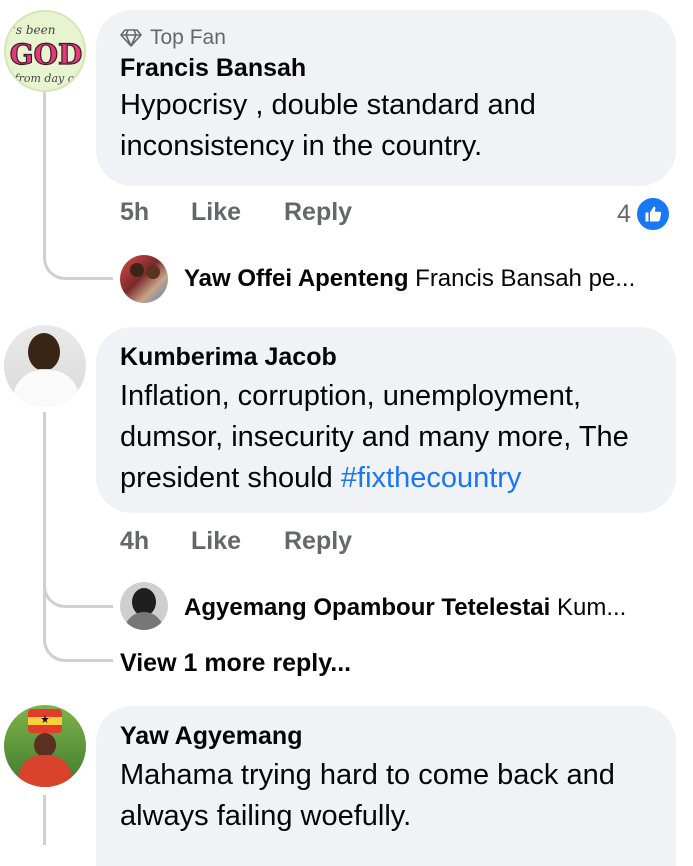 Image resolution: width=693 pixels, height=866 pixels. What do you see at coordinates (431, 478) in the screenshot?
I see `hashtag-link: #fixthecountry` at bounding box center [431, 478].